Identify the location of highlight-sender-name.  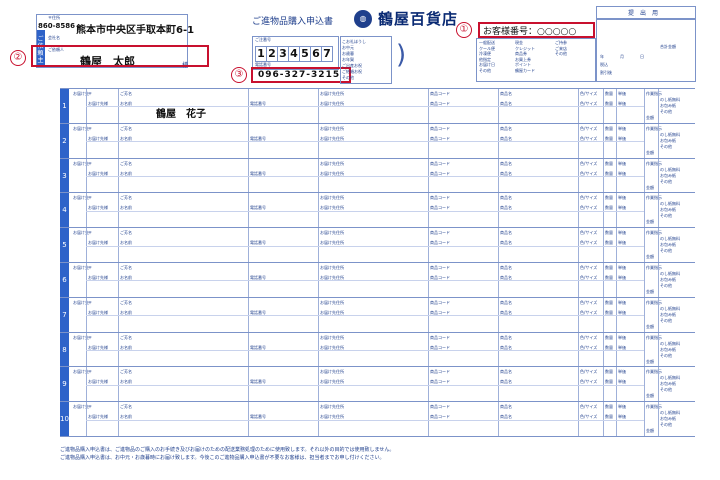
(120, 56).